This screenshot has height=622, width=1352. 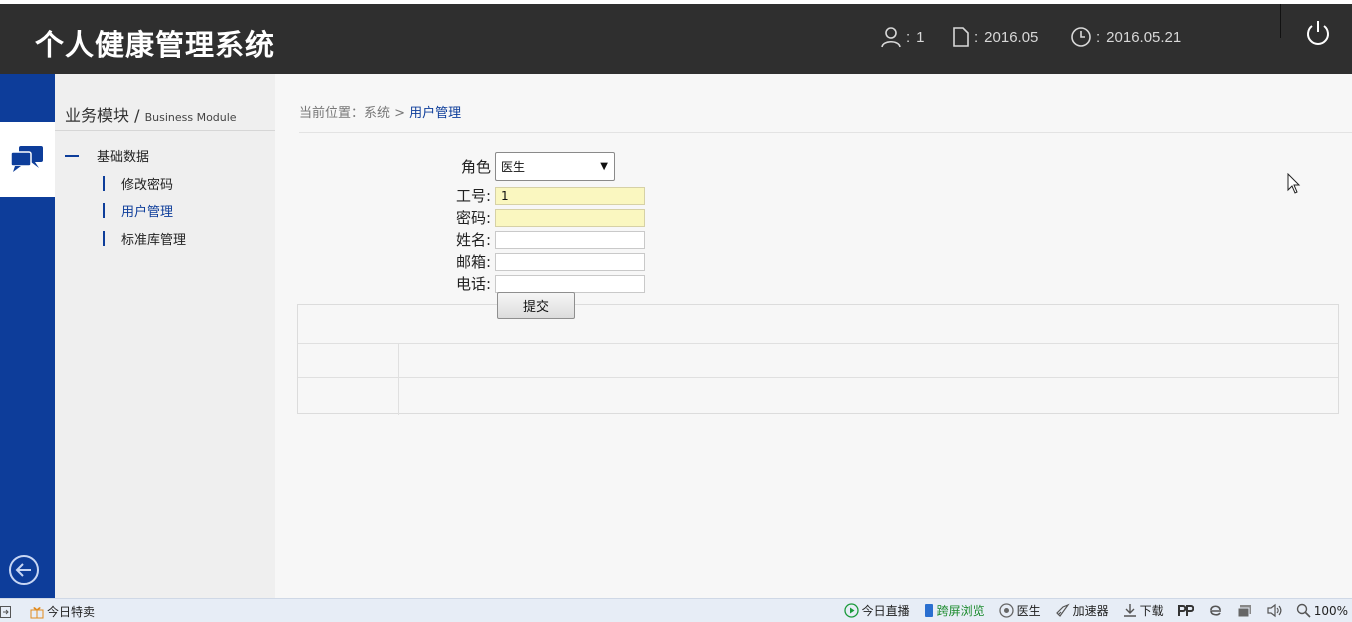 What do you see at coordinates (1330, 610) in the screenshot?
I see `zoom-label: 100%` at bounding box center [1330, 610].